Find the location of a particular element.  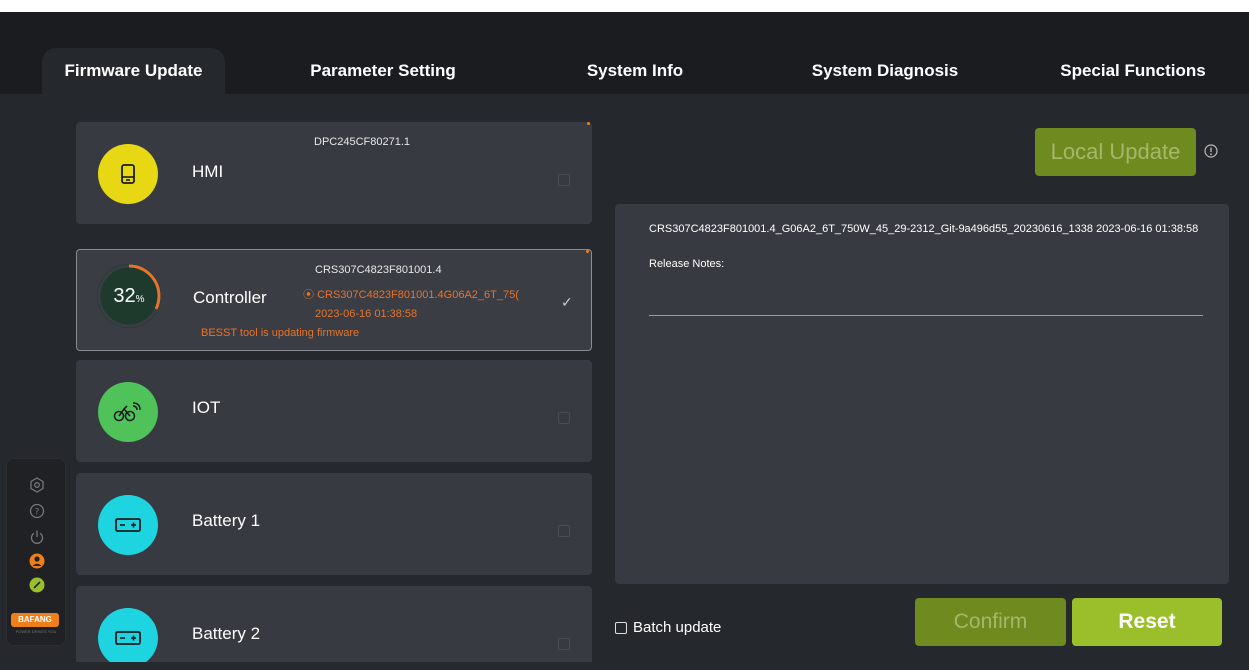

device-name: IOT is located at coordinates (206, 407).